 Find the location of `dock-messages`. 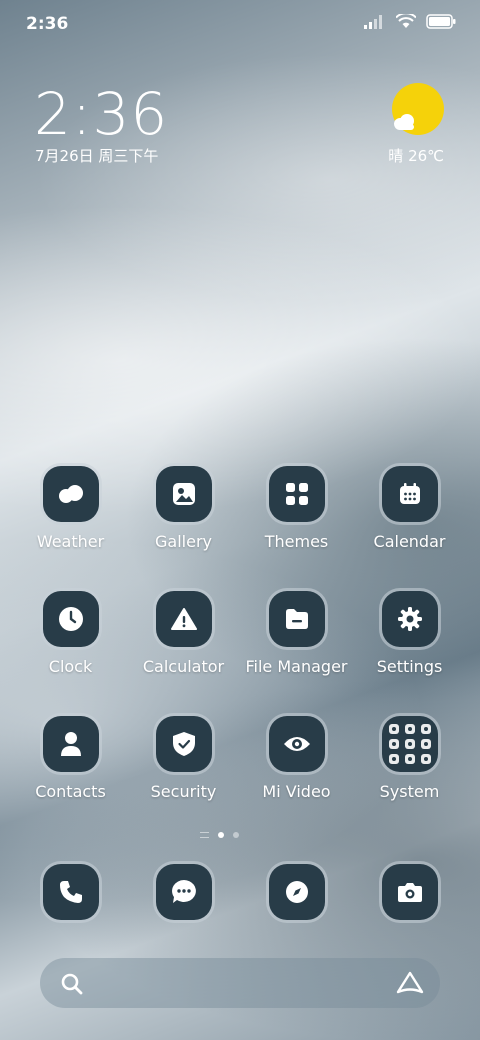

dock-messages is located at coordinates (183, 892).